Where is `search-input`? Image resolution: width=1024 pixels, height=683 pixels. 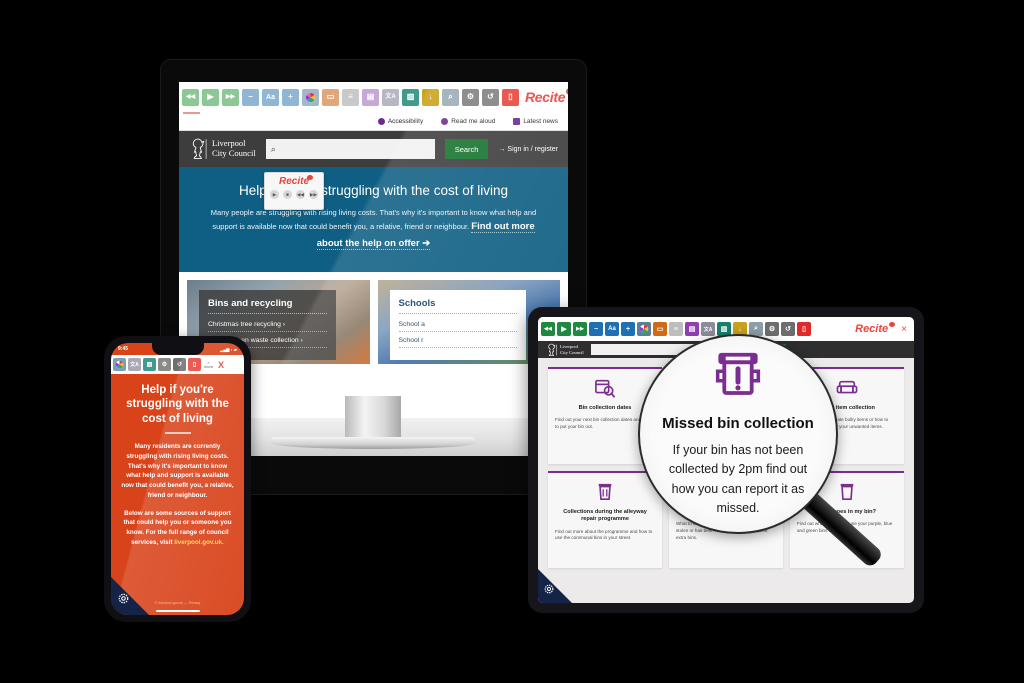
search-input is located at coordinates (357, 149).